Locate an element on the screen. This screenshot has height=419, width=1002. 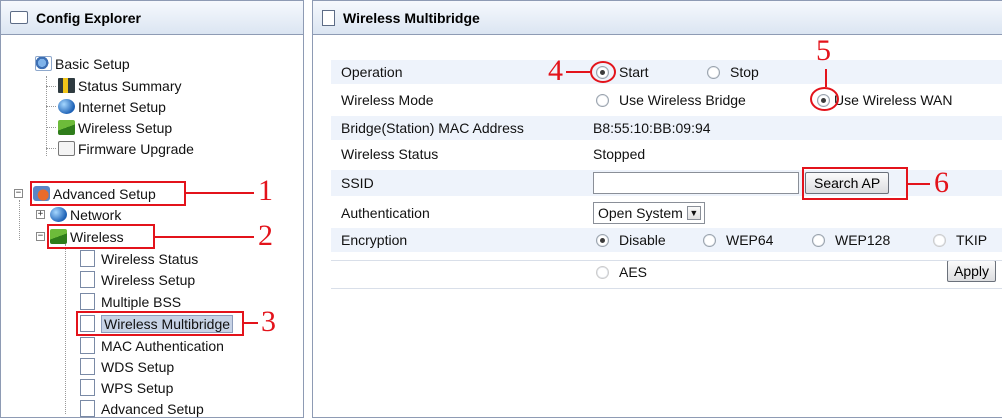
config-explorer-title: Config Explorer is located at coordinates (89, 17).